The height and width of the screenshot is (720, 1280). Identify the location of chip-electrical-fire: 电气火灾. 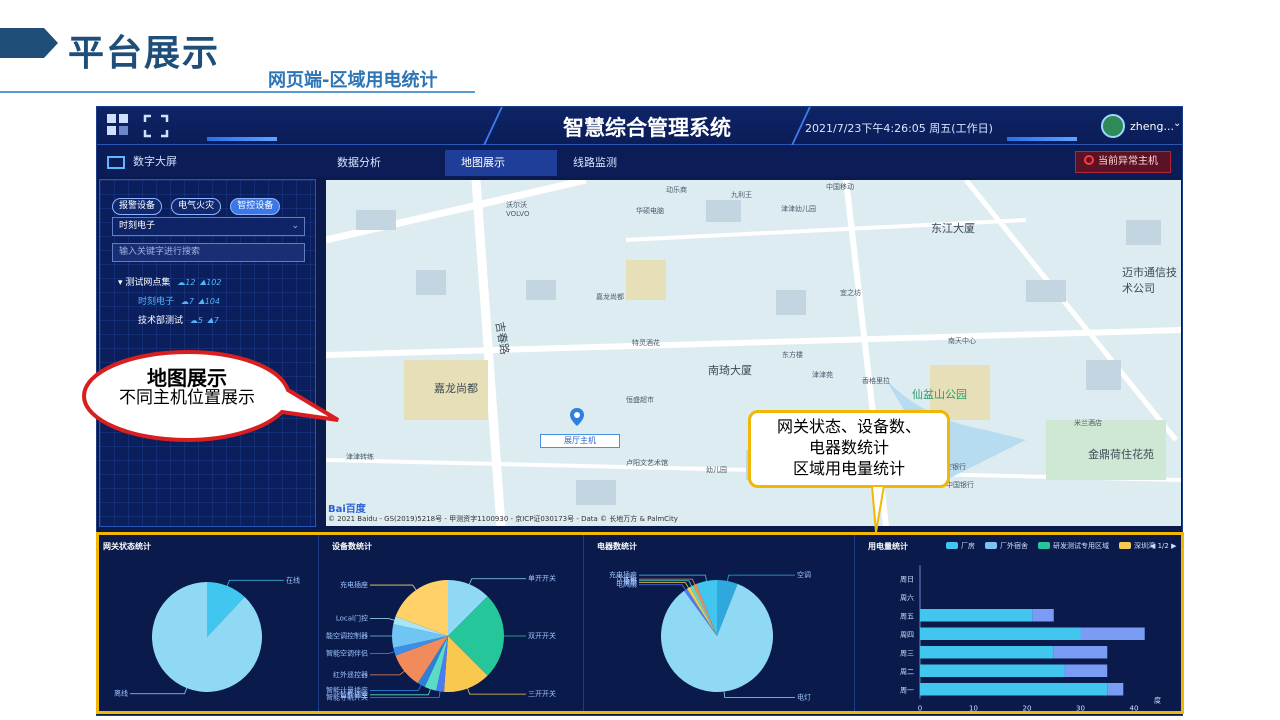
(196, 206).